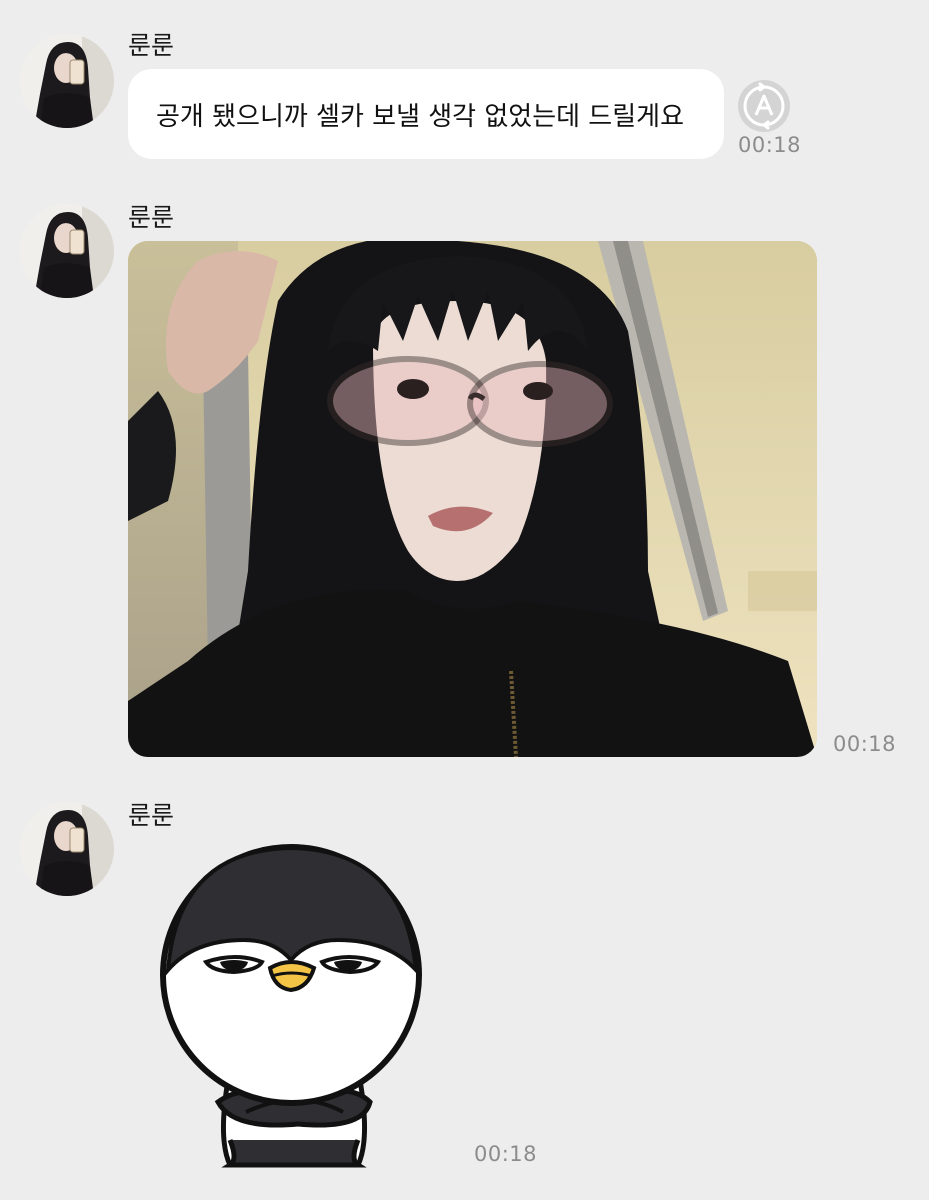  I want to click on message-1: 룬룬 공개 됐으니까 셀카 보낼 생각 없었는데 드릴게요 00:18, so click(464, 85).